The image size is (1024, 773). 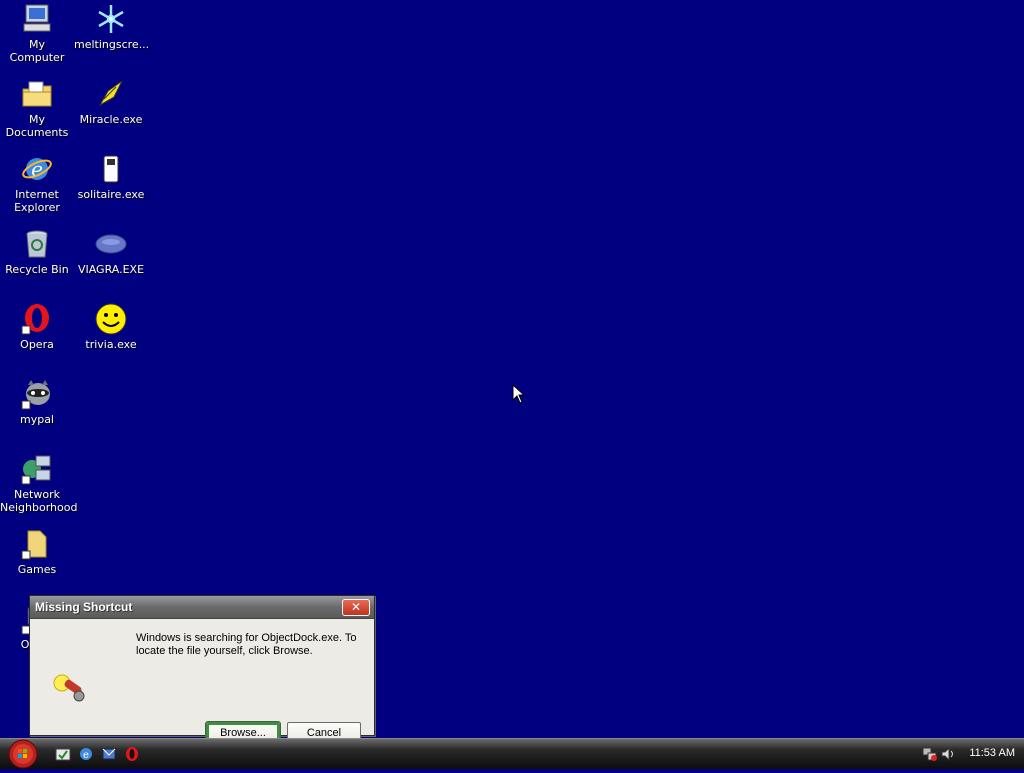 I want to click on desktop-icon-network-neighborhood: Network Neighborhood, so click(x=39, y=483).